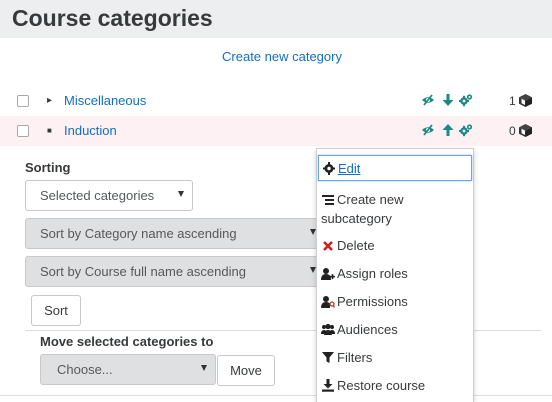 The height and width of the screenshot is (402, 552). I want to click on page-header: Course categories, so click(276, 19).